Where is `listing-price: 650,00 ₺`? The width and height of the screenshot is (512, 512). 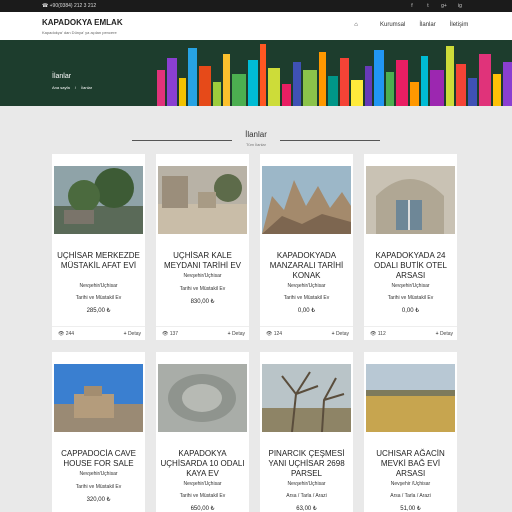
listing-price: 650,00 ₺ is located at coordinates (202, 509).